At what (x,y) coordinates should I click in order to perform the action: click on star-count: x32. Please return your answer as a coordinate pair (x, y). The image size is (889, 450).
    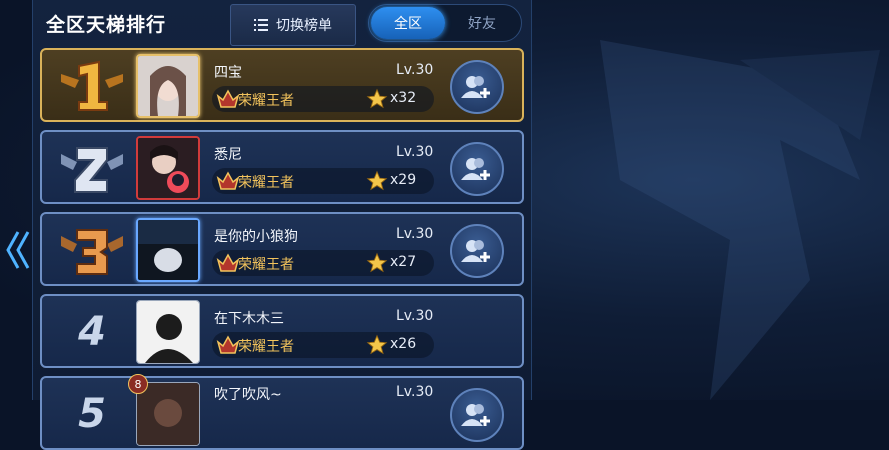
    Looking at the image, I should click on (403, 98).